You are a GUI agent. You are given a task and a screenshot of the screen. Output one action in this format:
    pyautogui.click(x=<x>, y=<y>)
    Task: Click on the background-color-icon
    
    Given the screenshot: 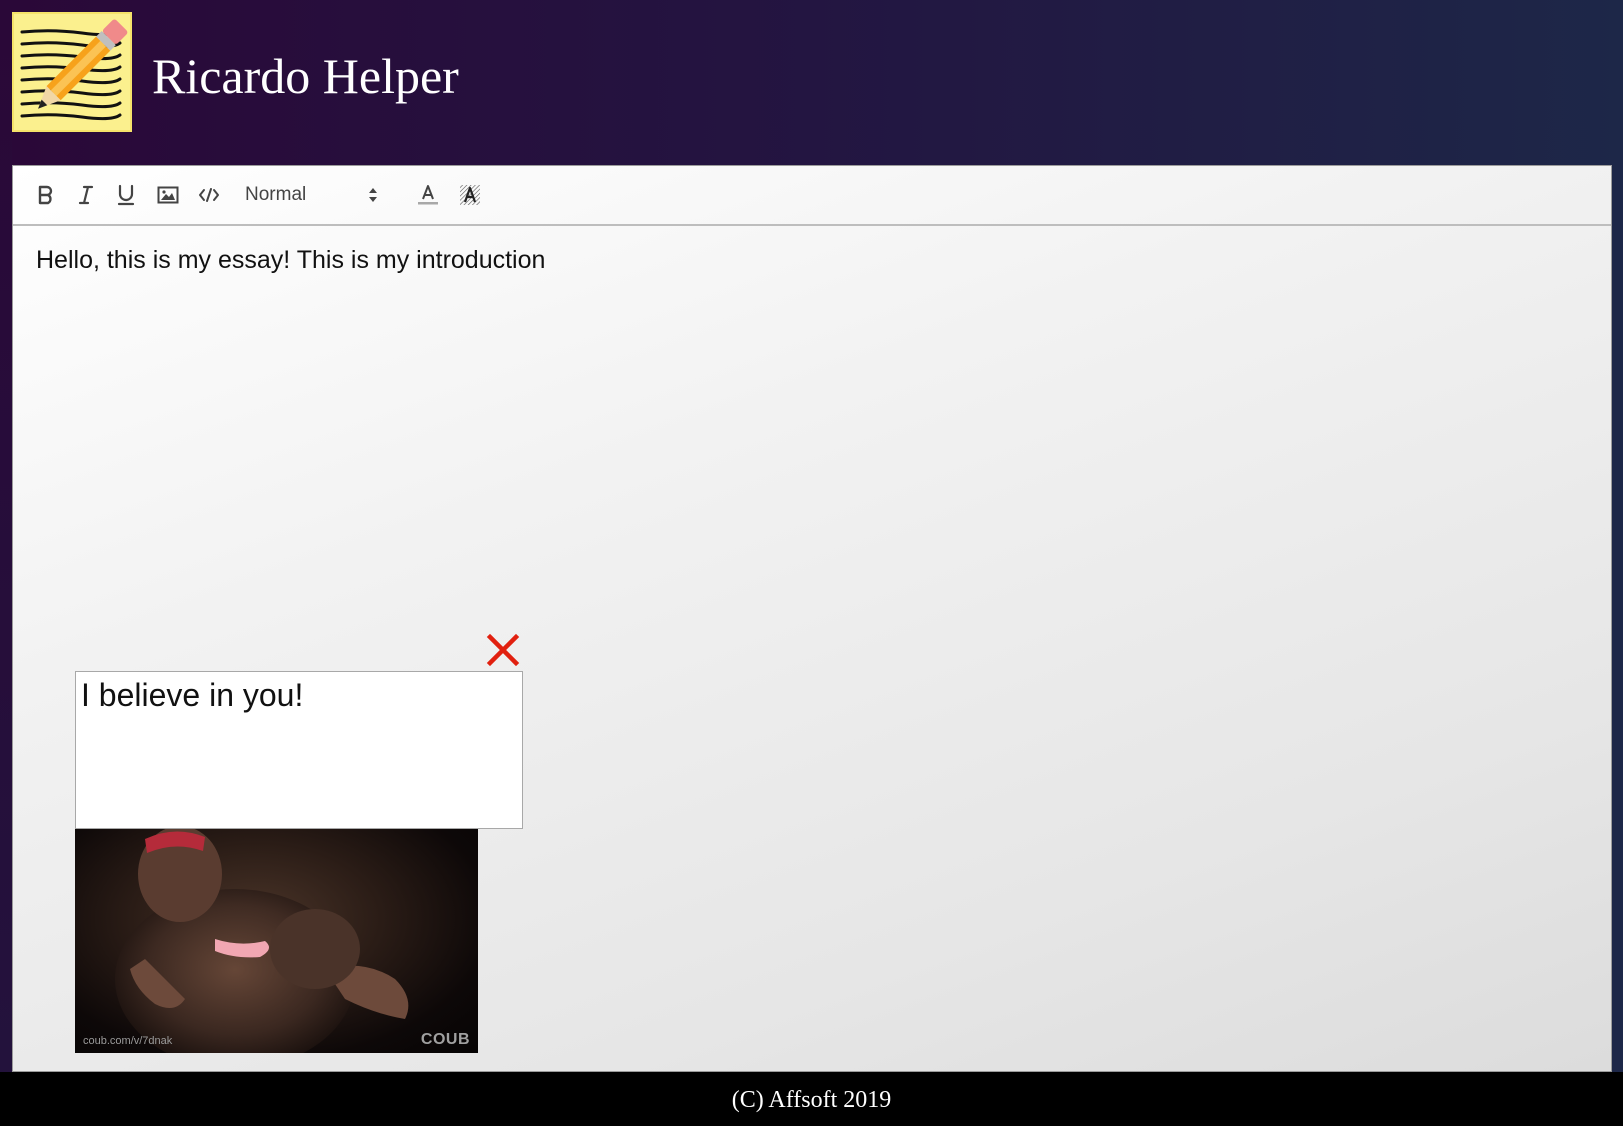 What is the action you would take?
    pyautogui.click(x=470, y=195)
    